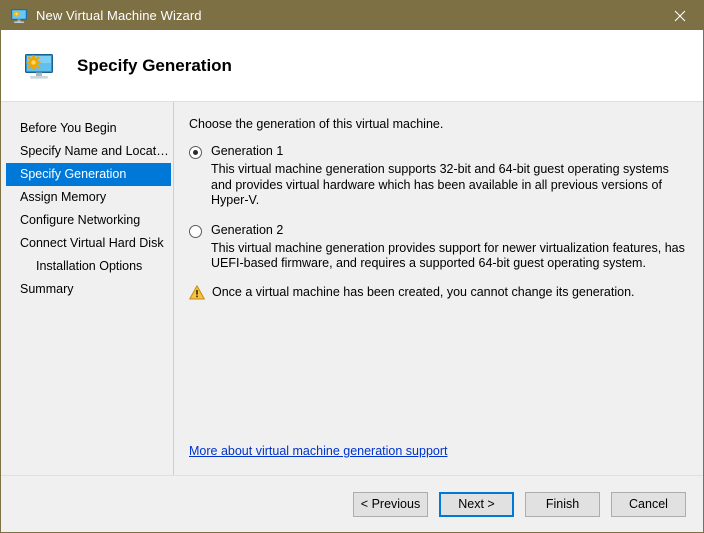 The height and width of the screenshot is (533, 704). Describe the element at coordinates (195, 231) in the screenshot. I see `generation-2-radio` at that location.